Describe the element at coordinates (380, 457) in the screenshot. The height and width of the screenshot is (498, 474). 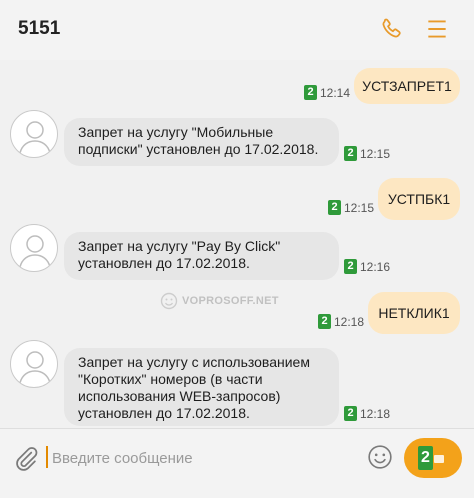
I see `emoji-icon` at that location.